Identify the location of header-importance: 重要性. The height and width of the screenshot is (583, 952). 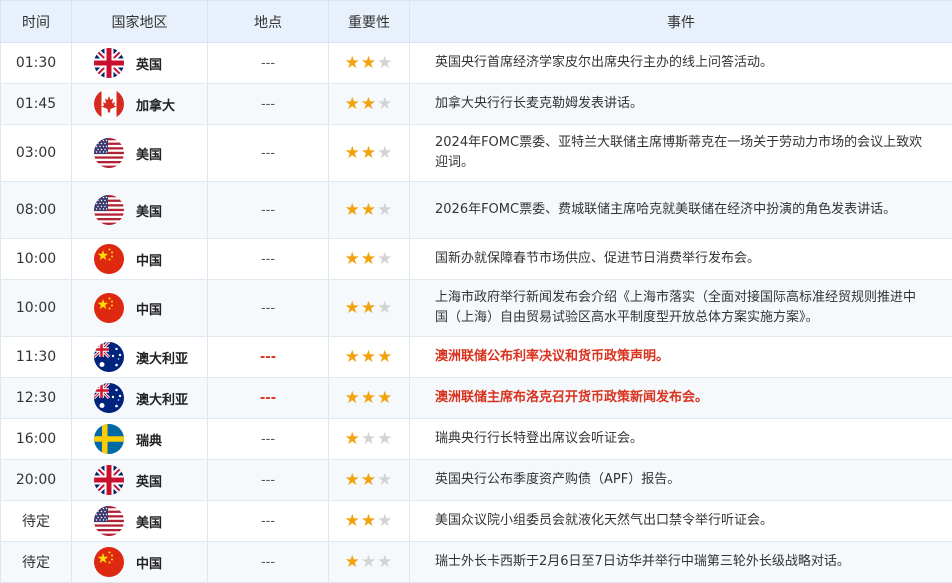
(369, 22).